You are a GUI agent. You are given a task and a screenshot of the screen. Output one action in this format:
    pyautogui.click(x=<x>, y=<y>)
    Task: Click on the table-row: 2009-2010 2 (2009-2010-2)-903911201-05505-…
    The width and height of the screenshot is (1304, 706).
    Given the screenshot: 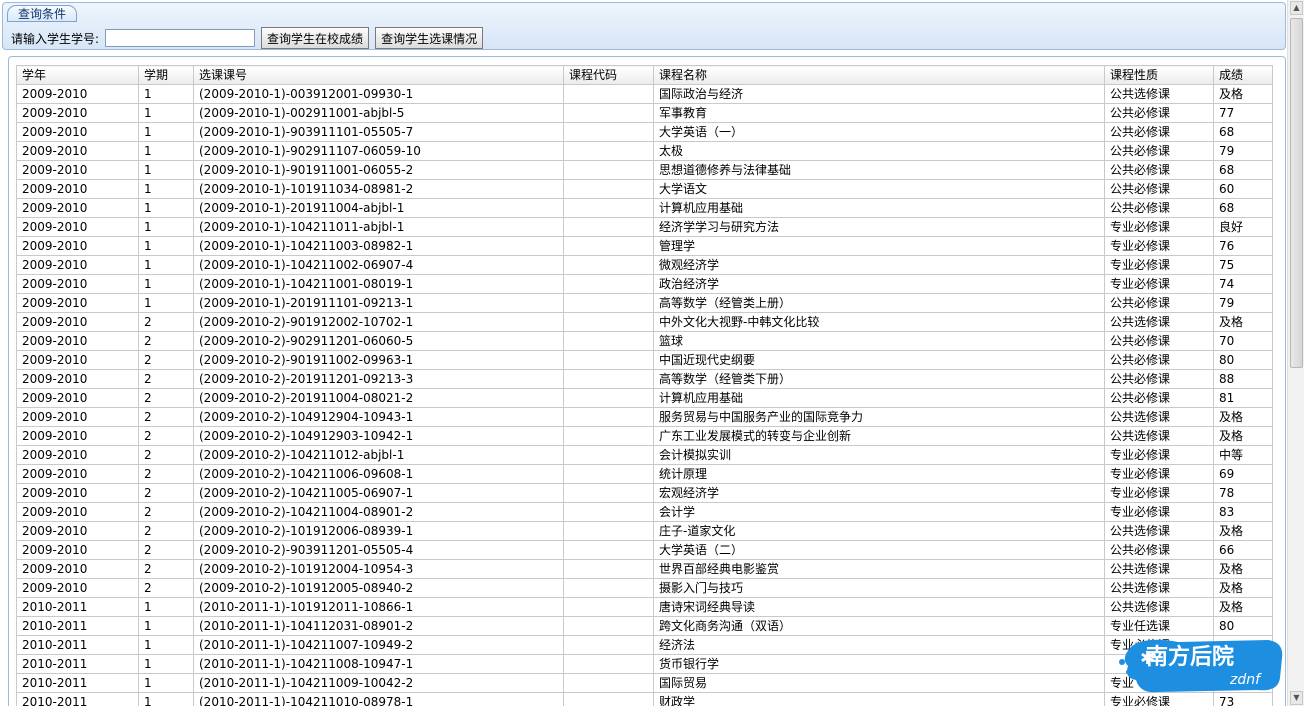 What is the action you would take?
    pyautogui.click(x=644, y=550)
    